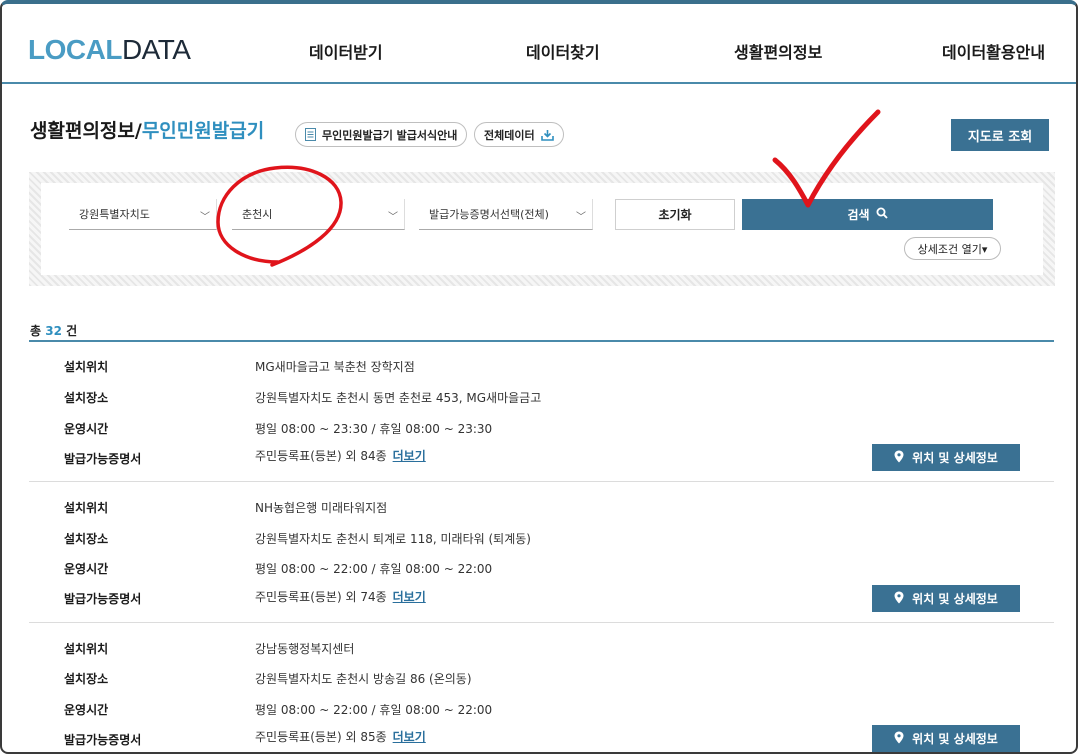 Image resolution: width=1078 pixels, height=754 pixels. What do you see at coordinates (86, 131) in the screenshot?
I see `title-main: 생활편의정보/` at bounding box center [86, 131].